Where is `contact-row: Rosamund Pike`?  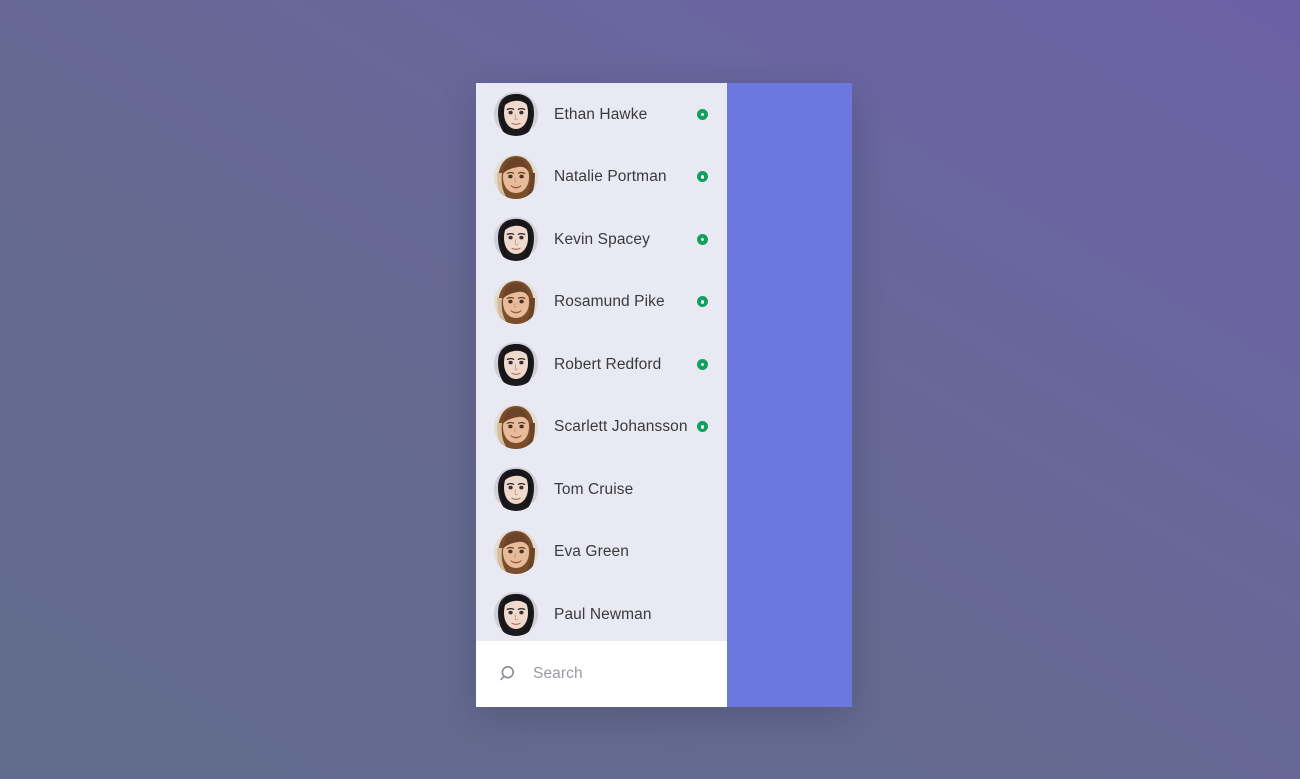 contact-row: Rosamund Pike is located at coordinates (601, 302).